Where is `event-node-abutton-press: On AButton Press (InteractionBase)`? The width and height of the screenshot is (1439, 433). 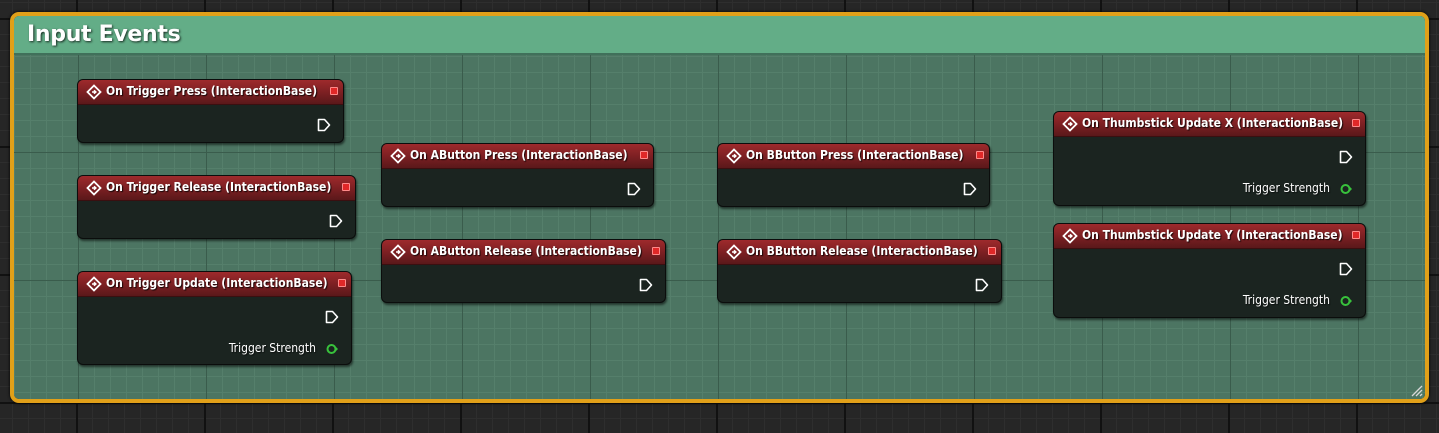 event-node-abutton-press: On AButton Press (InteractionBase) is located at coordinates (517, 175).